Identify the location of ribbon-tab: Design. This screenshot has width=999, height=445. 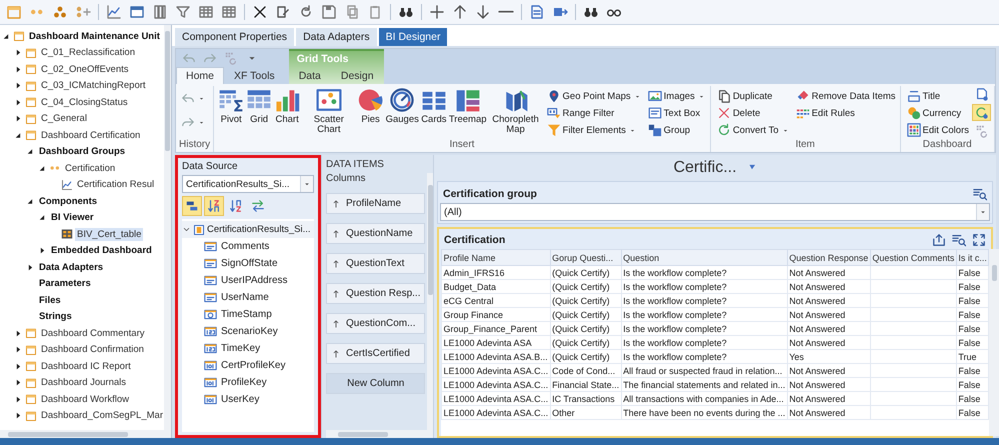
(357, 75).